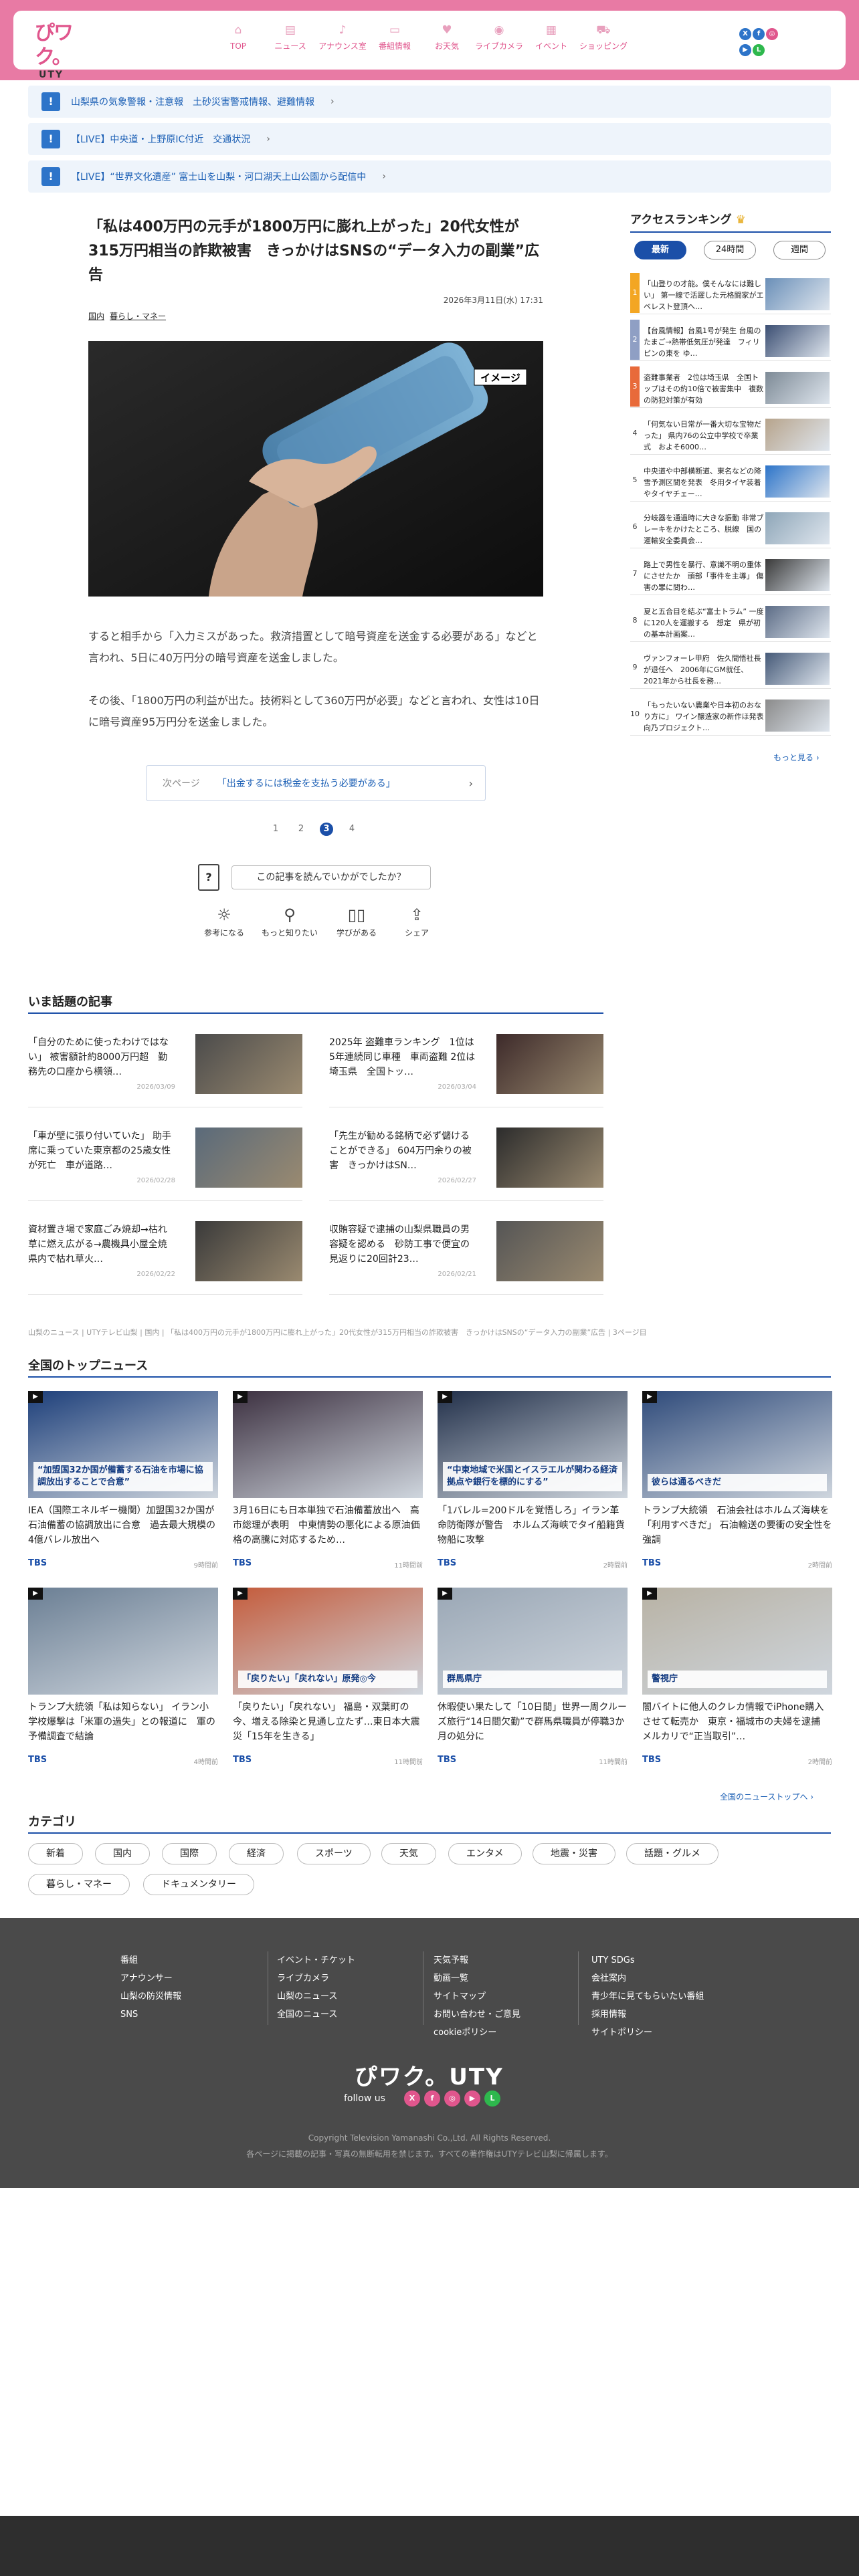  I want to click on category-chip: 経済, so click(256, 1854).